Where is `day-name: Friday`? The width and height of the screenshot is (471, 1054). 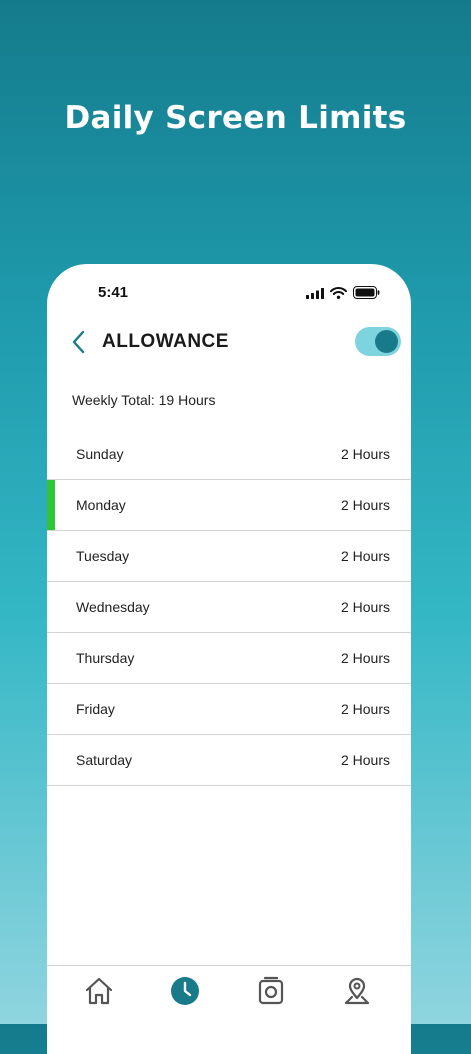
day-name: Friday is located at coordinates (95, 709).